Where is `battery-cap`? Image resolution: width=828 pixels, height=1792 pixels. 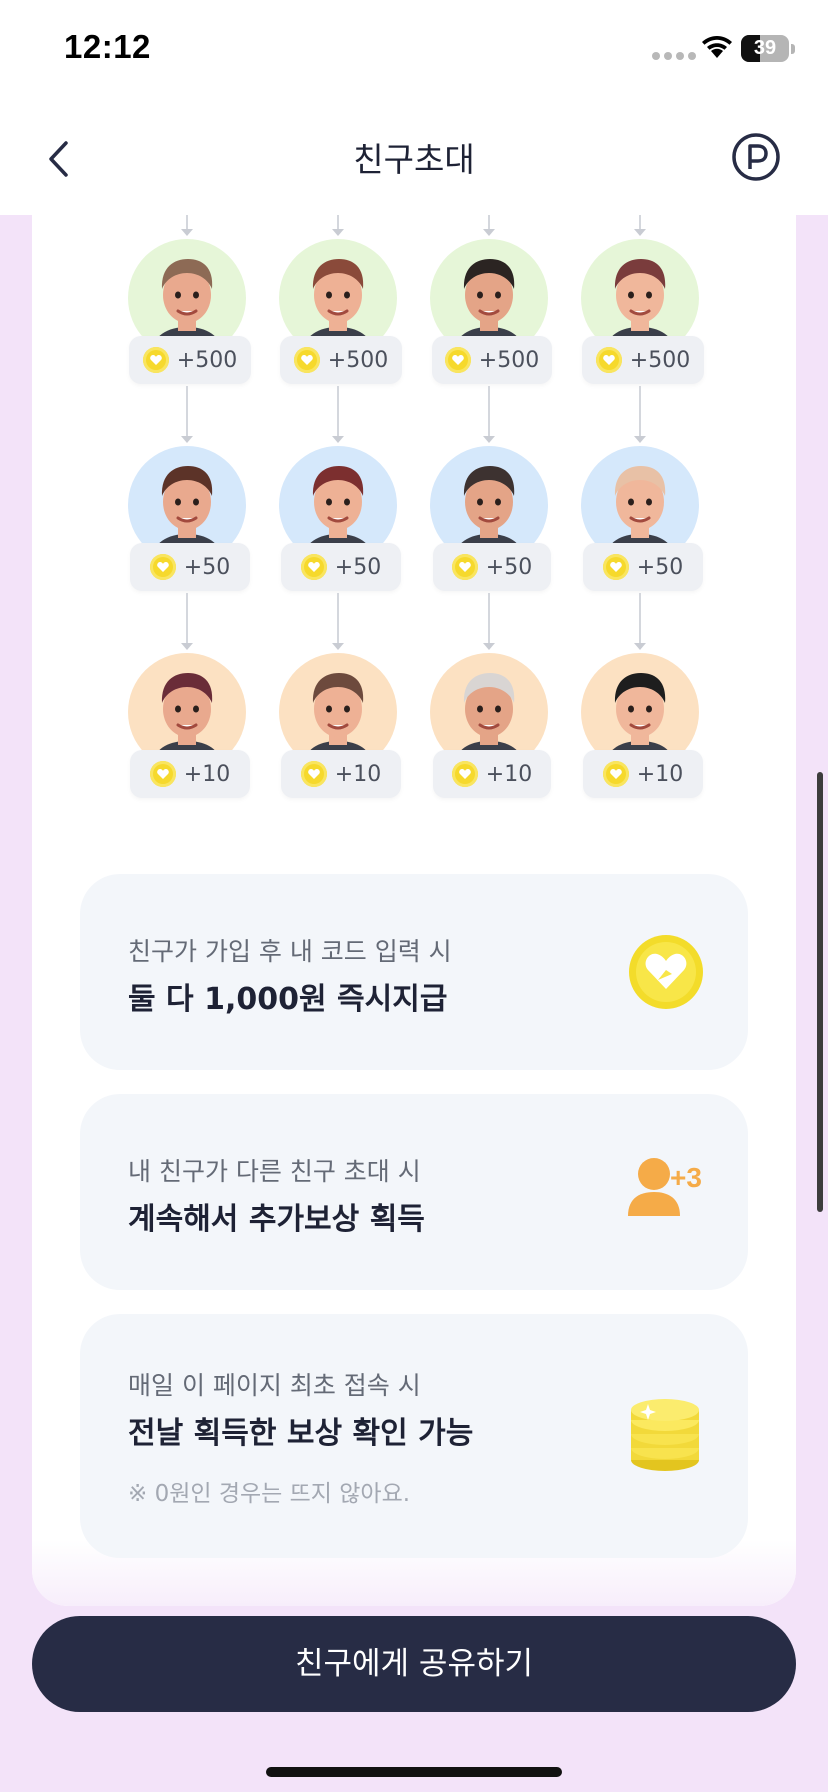
battery-cap is located at coordinates (793, 49).